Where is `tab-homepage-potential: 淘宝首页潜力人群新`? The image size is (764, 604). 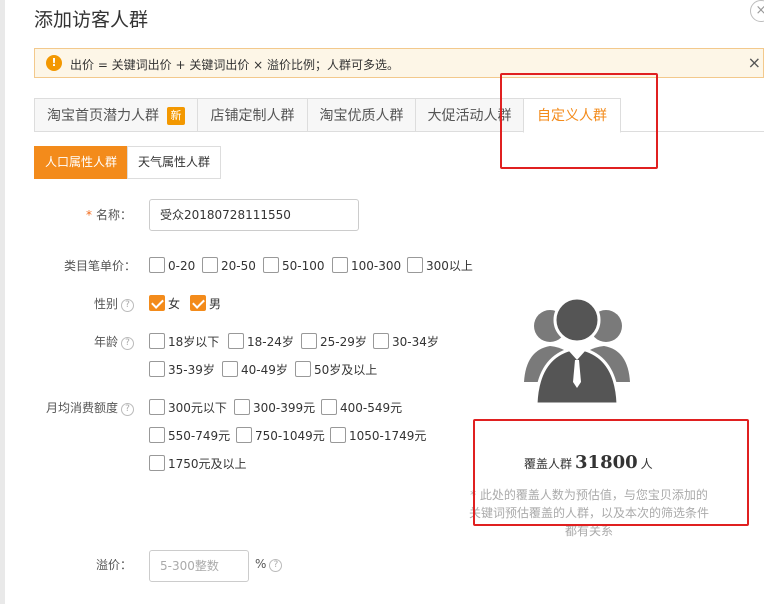
tab-homepage-potential: 淘宝首页潜力人群新 is located at coordinates (116, 115).